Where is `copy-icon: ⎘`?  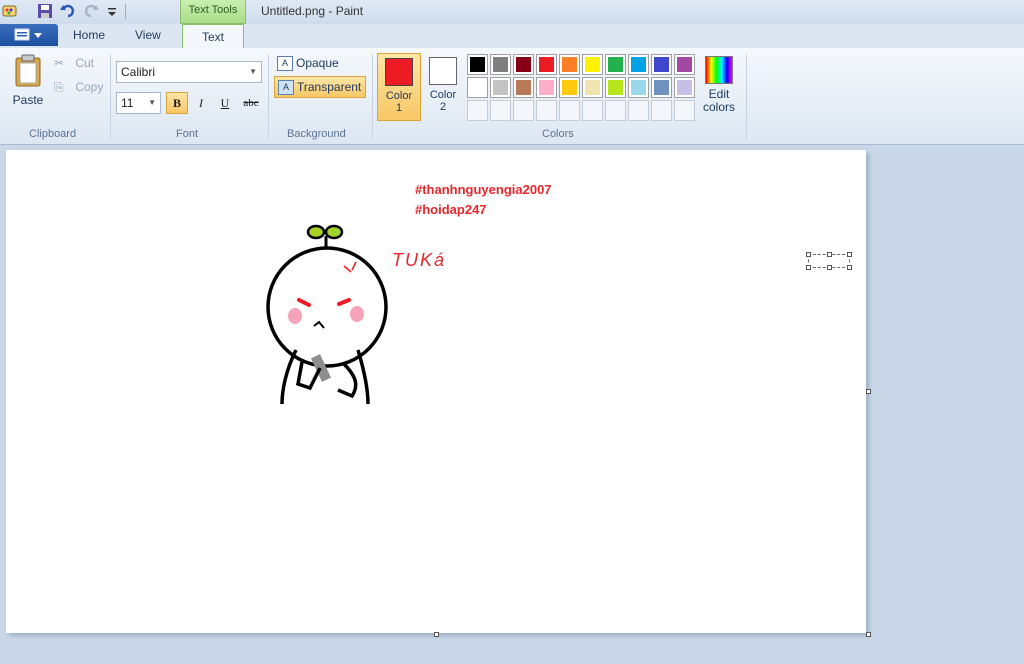 copy-icon: ⎘ is located at coordinates (59, 87).